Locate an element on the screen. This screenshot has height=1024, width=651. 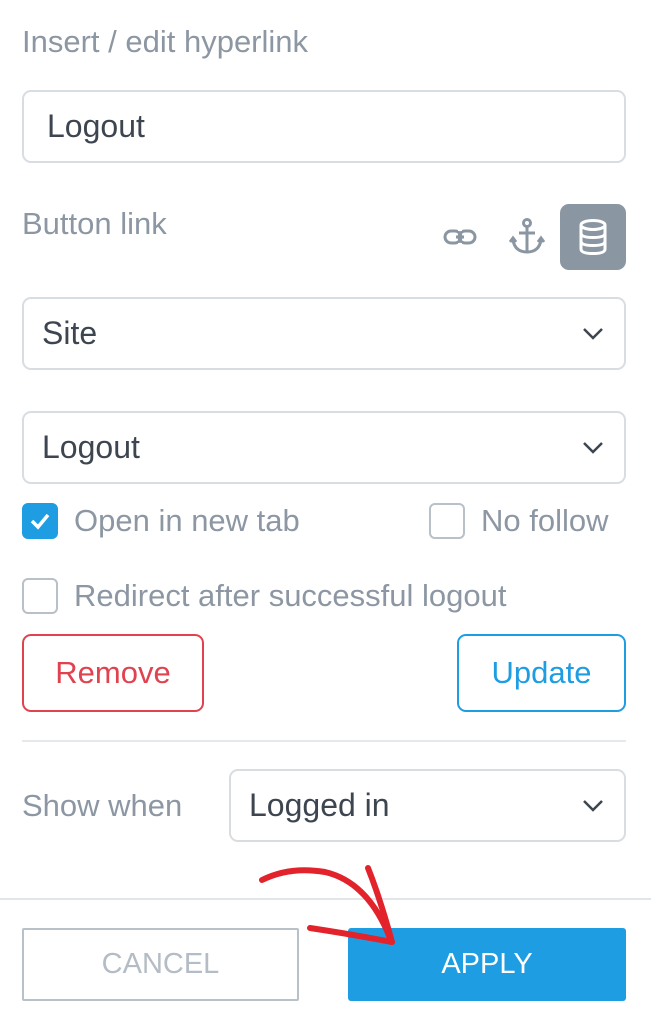
link-icon is located at coordinates (460, 237).